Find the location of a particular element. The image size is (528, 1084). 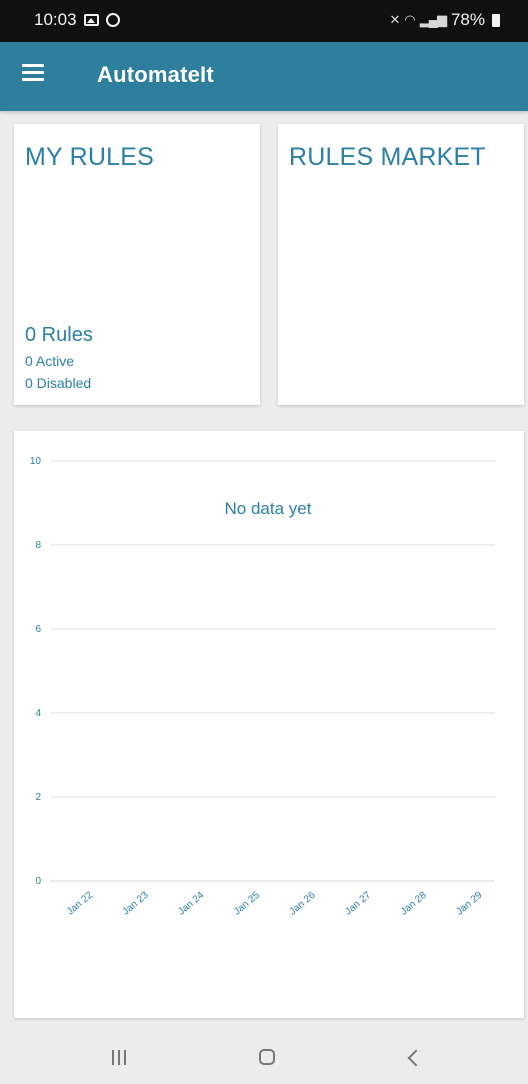

x-tick-label: Jan 24 is located at coordinates (191, 904).